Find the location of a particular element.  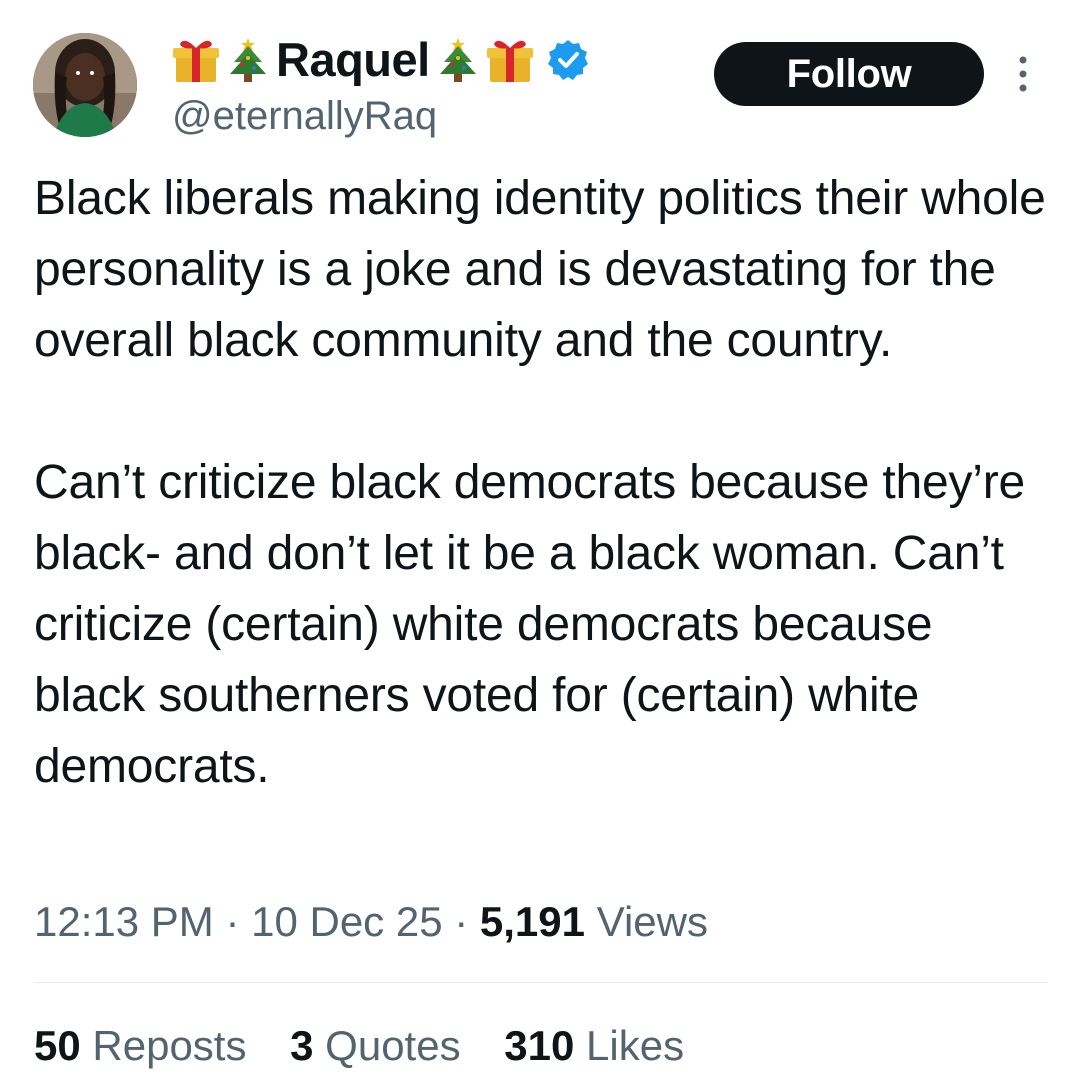

views-count: 5,191 is located at coordinates (532, 921).